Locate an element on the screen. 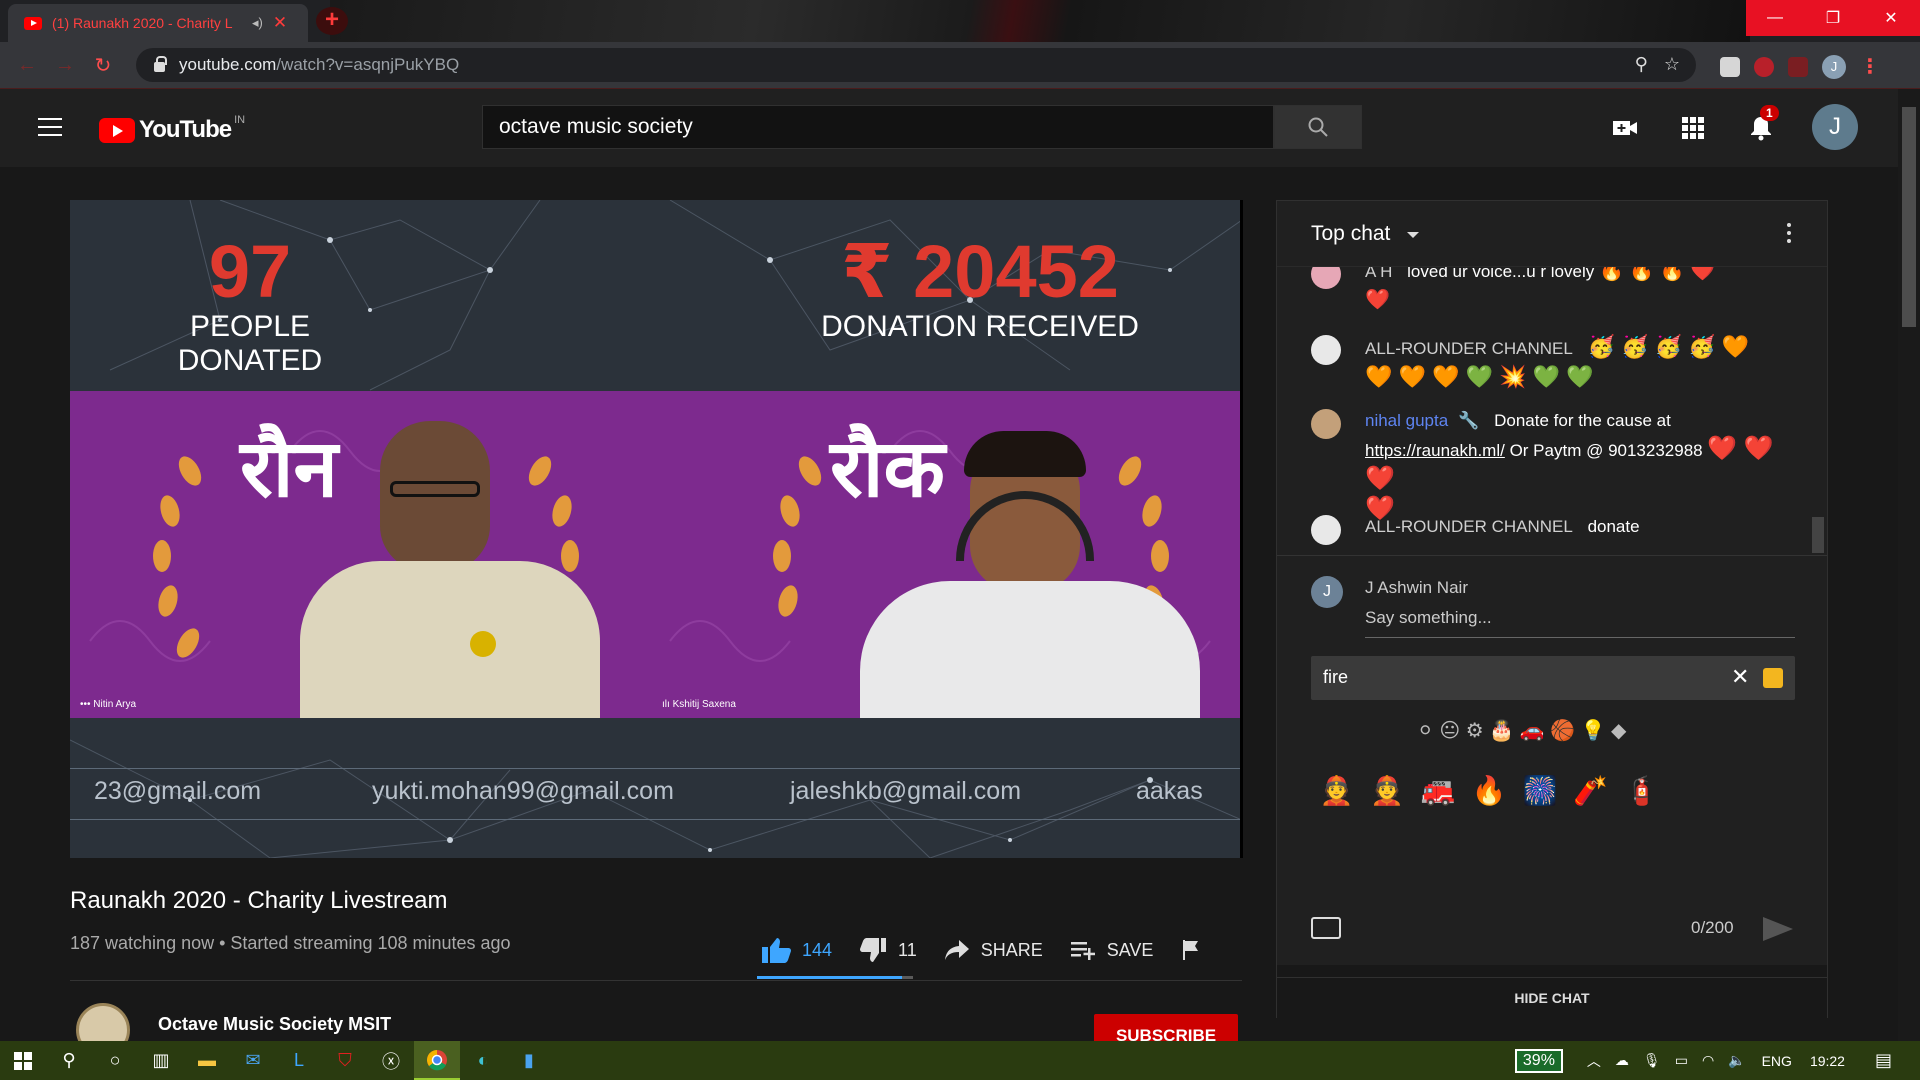 The height and width of the screenshot is (1080, 1920). channel-name: Octave Music Society MSIT is located at coordinates (274, 1024).